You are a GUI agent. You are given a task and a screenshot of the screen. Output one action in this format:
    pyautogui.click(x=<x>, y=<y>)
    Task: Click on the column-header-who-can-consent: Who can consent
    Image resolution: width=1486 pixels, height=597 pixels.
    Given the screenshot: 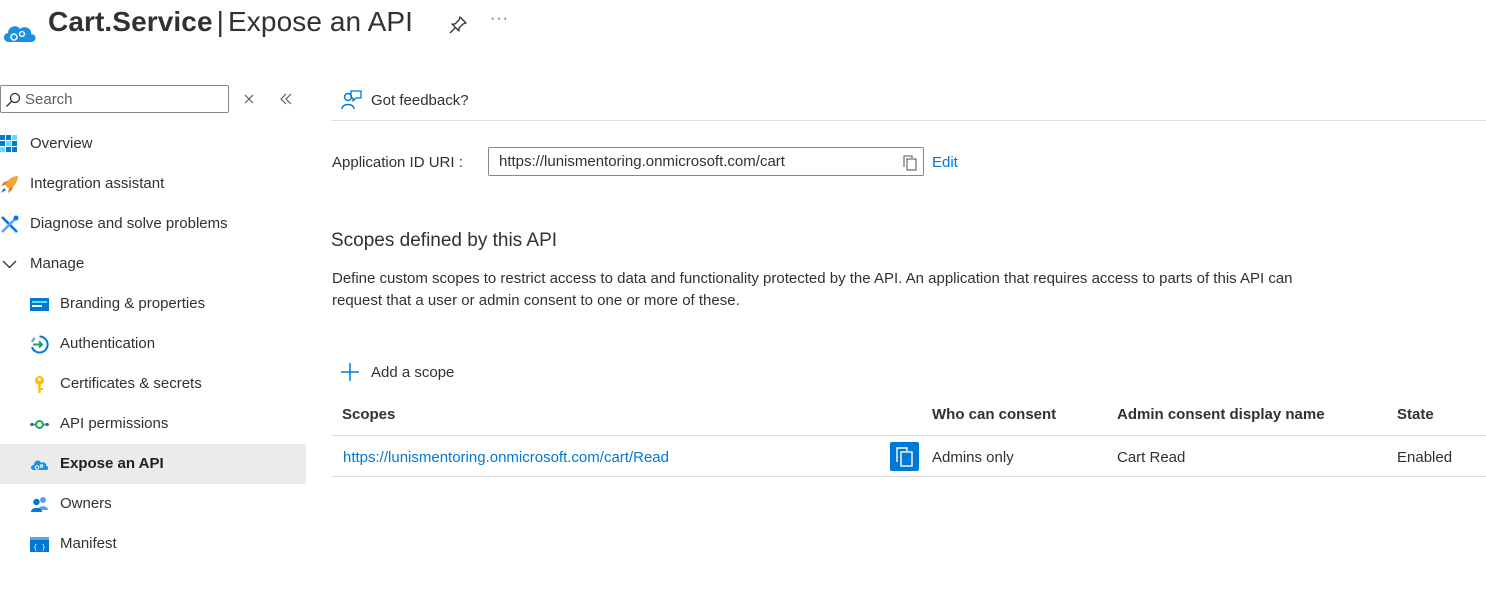 What is the action you would take?
    pyautogui.click(x=994, y=414)
    